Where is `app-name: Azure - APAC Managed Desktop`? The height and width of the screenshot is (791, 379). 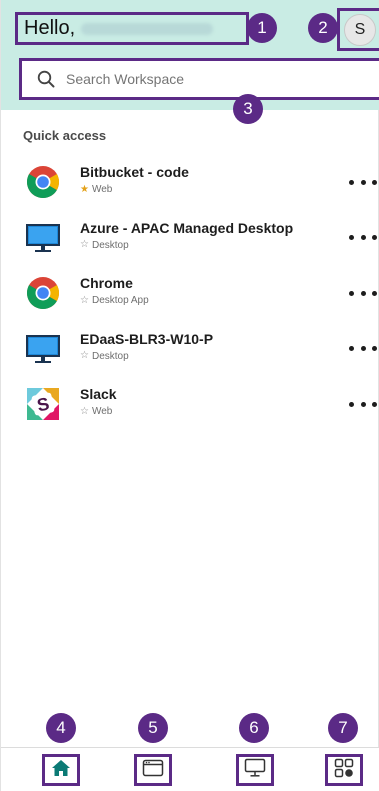
app-name: Azure - APAC Managed Desktop is located at coordinates (187, 227).